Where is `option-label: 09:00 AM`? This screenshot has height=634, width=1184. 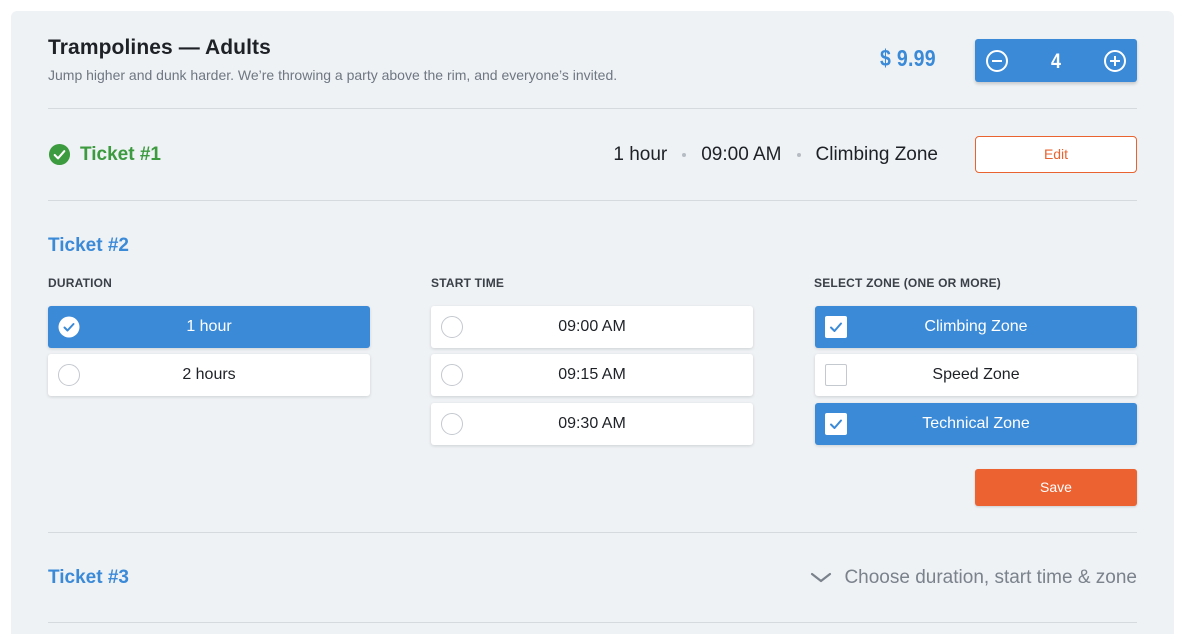 option-label: 09:00 AM is located at coordinates (592, 326).